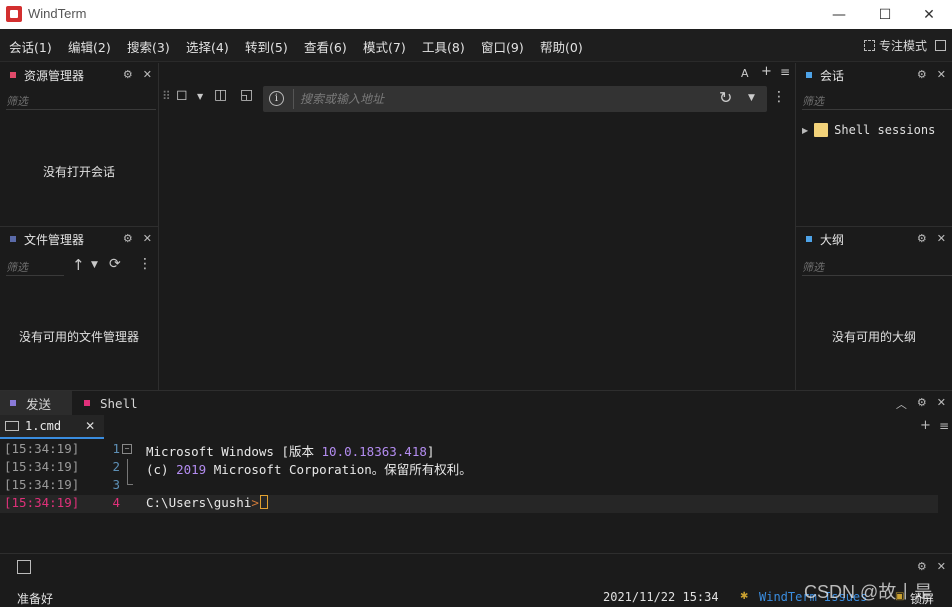  I want to click on address-input, so click(493, 99).